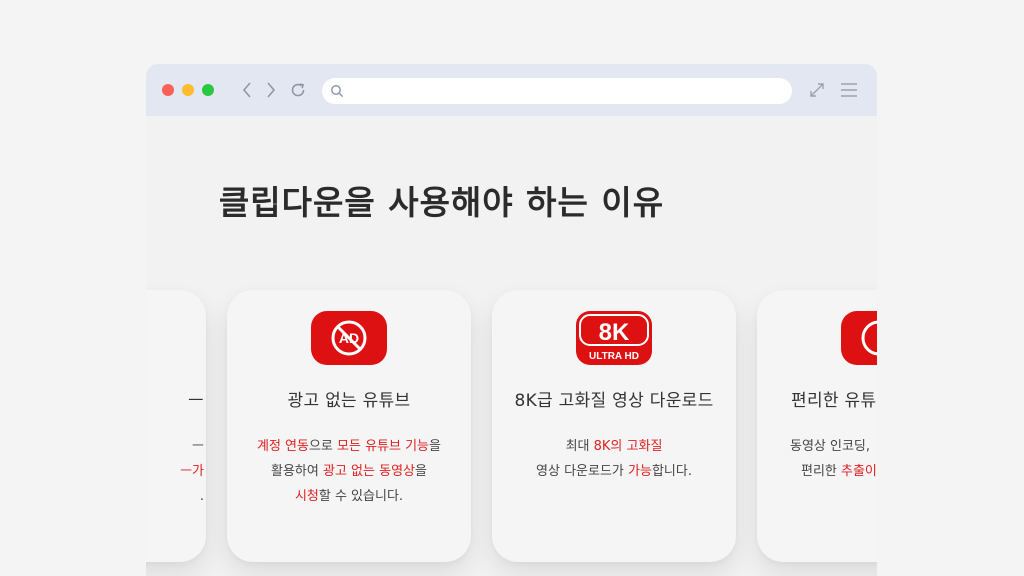 This screenshot has height=576, width=1024. Describe the element at coordinates (834, 401) in the screenshot. I see `card-title: 편리한 유튜` at that location.